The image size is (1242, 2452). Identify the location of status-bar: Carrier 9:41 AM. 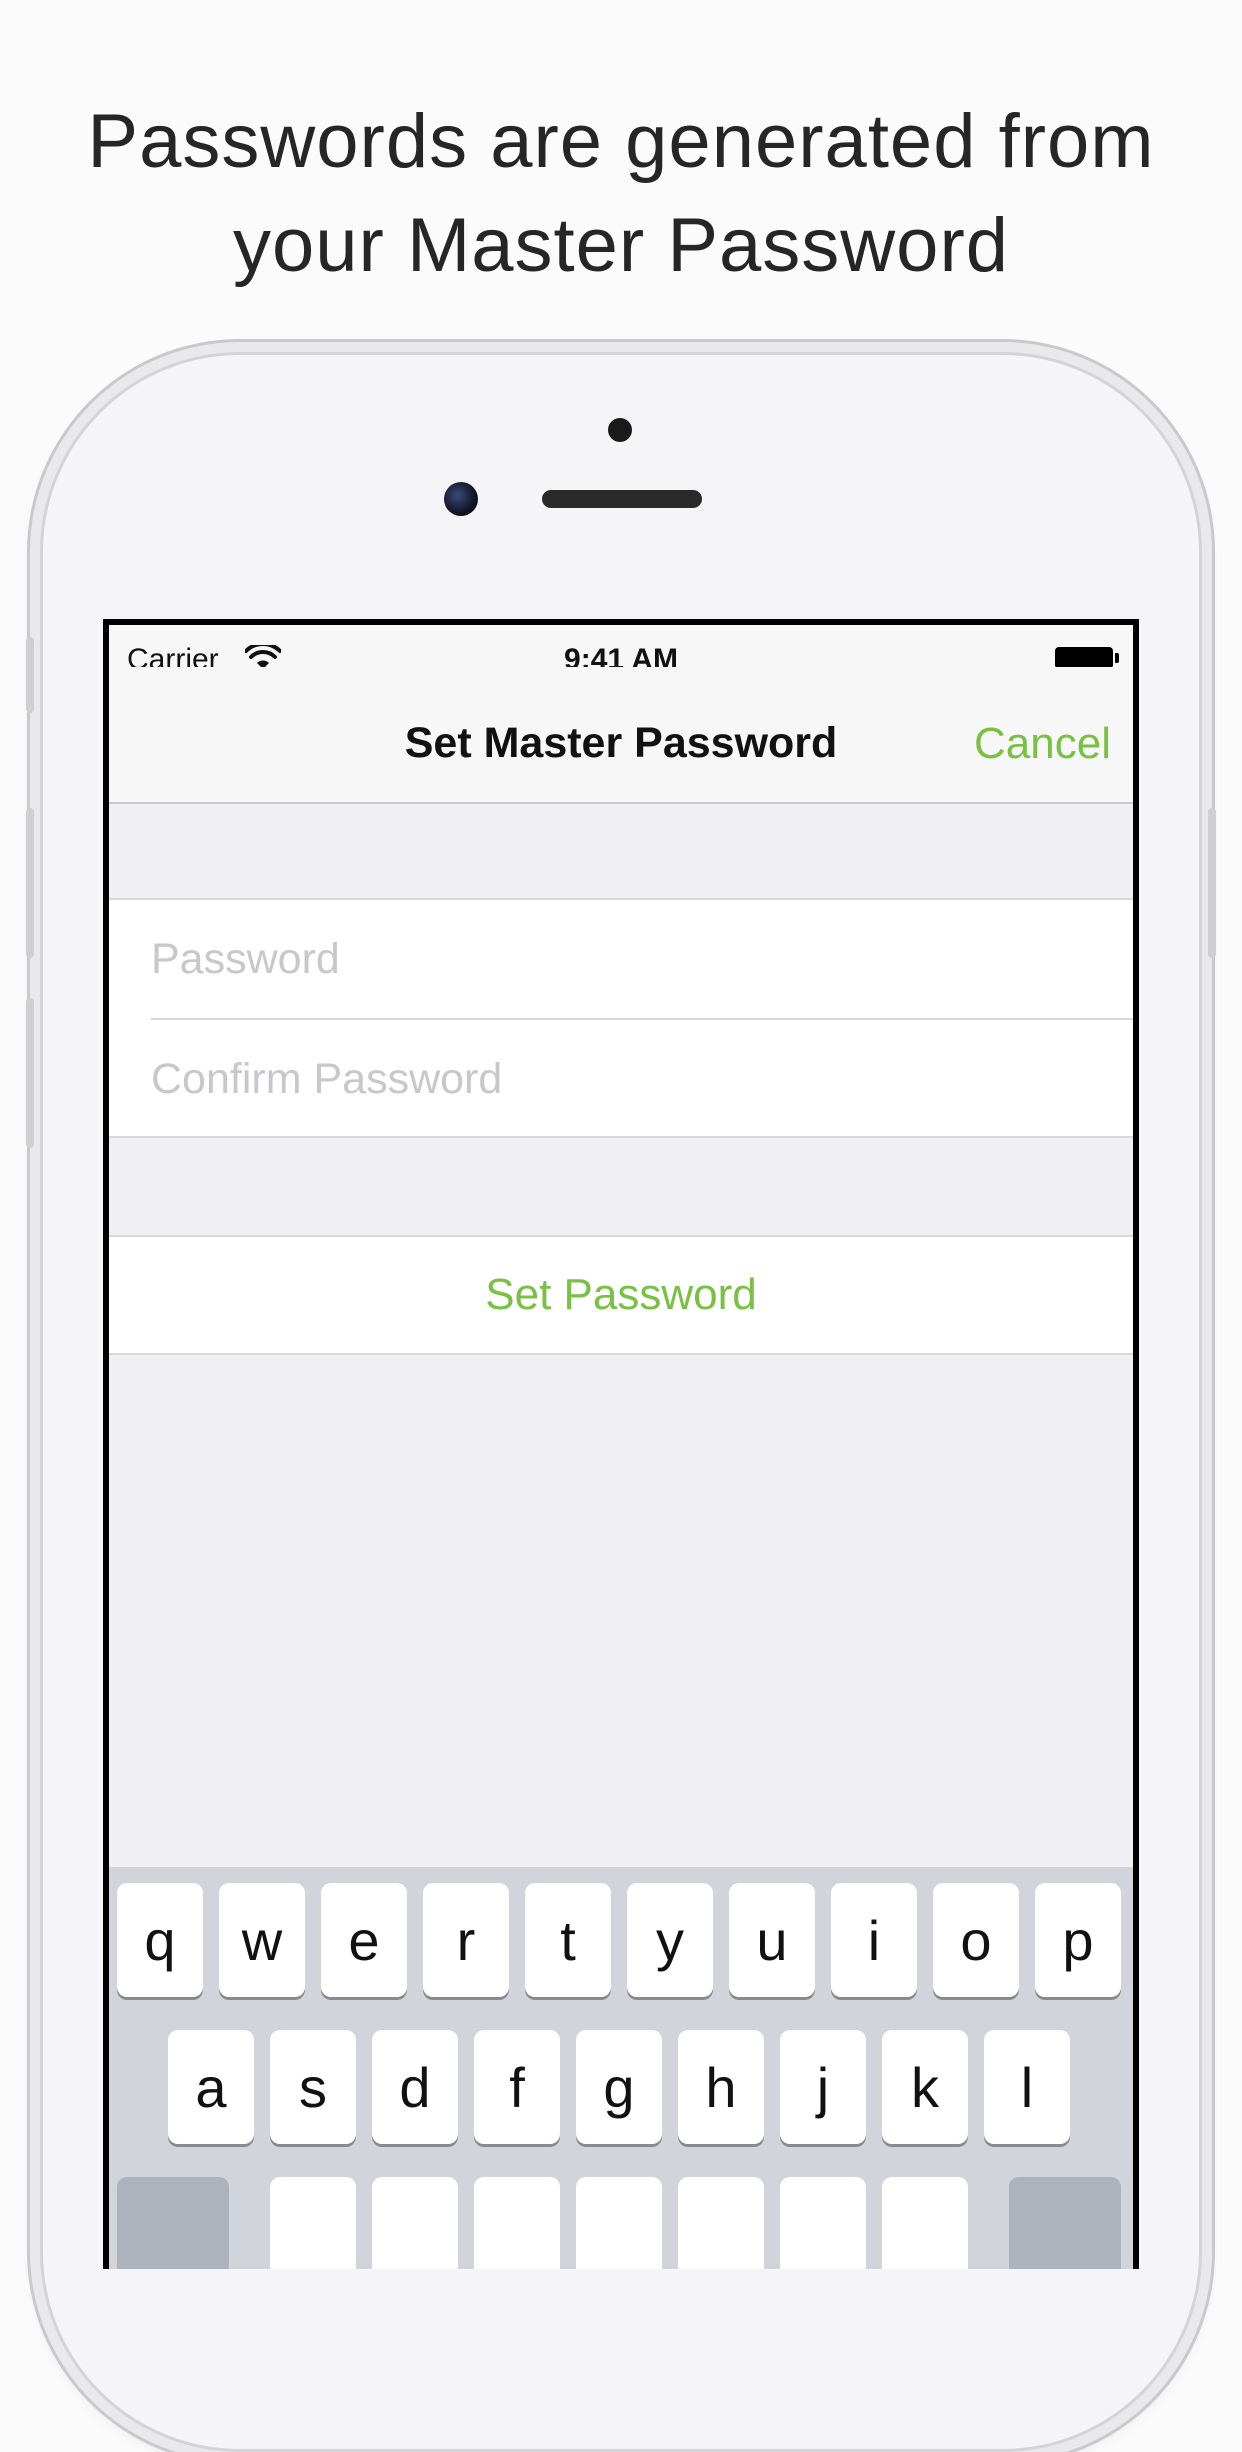
(621, 650).